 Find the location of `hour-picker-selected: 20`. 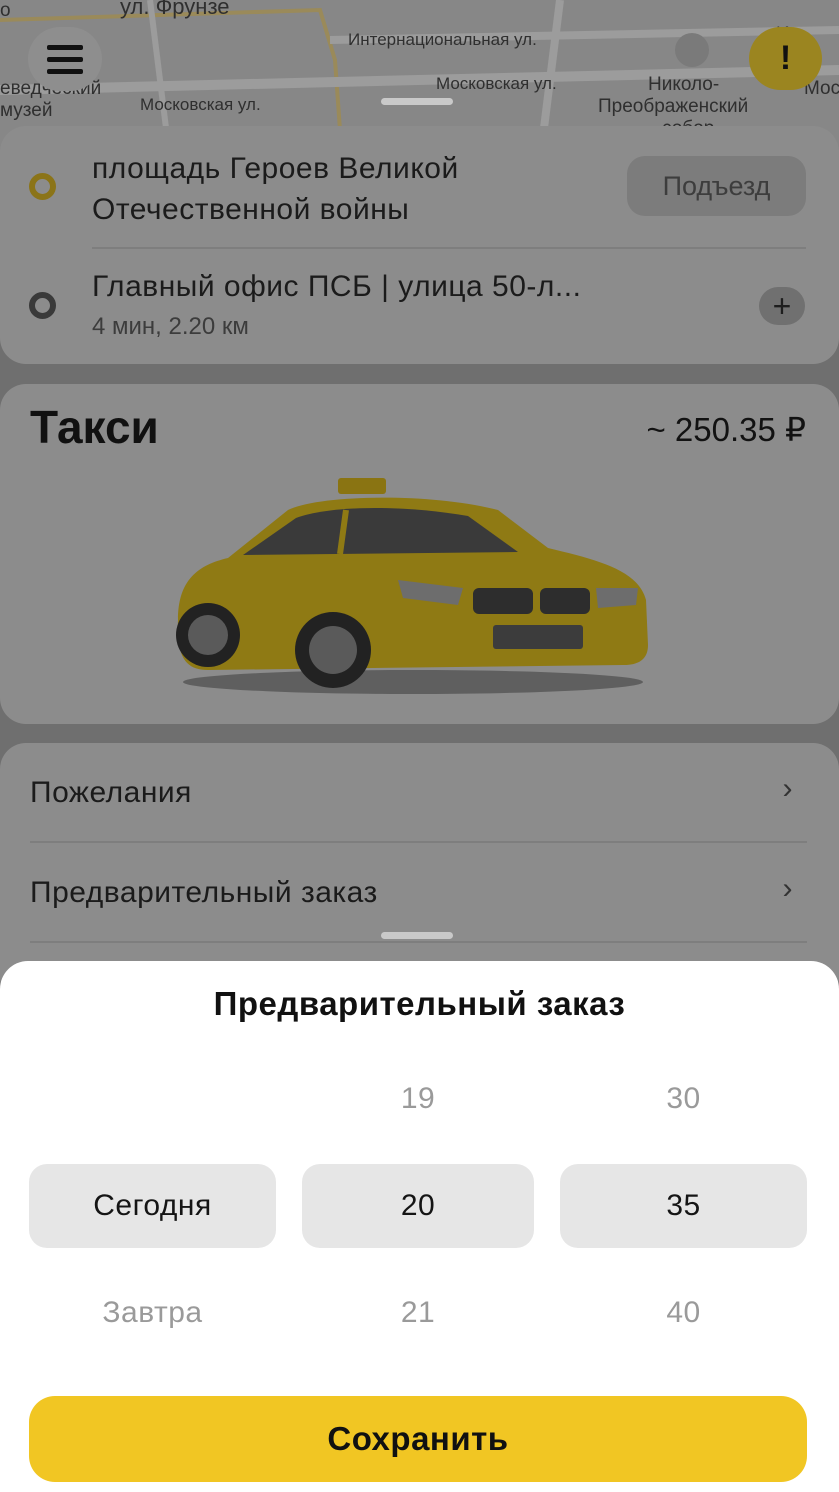

hour-picker-selected: 20 is located at coordinates (418, 1206).